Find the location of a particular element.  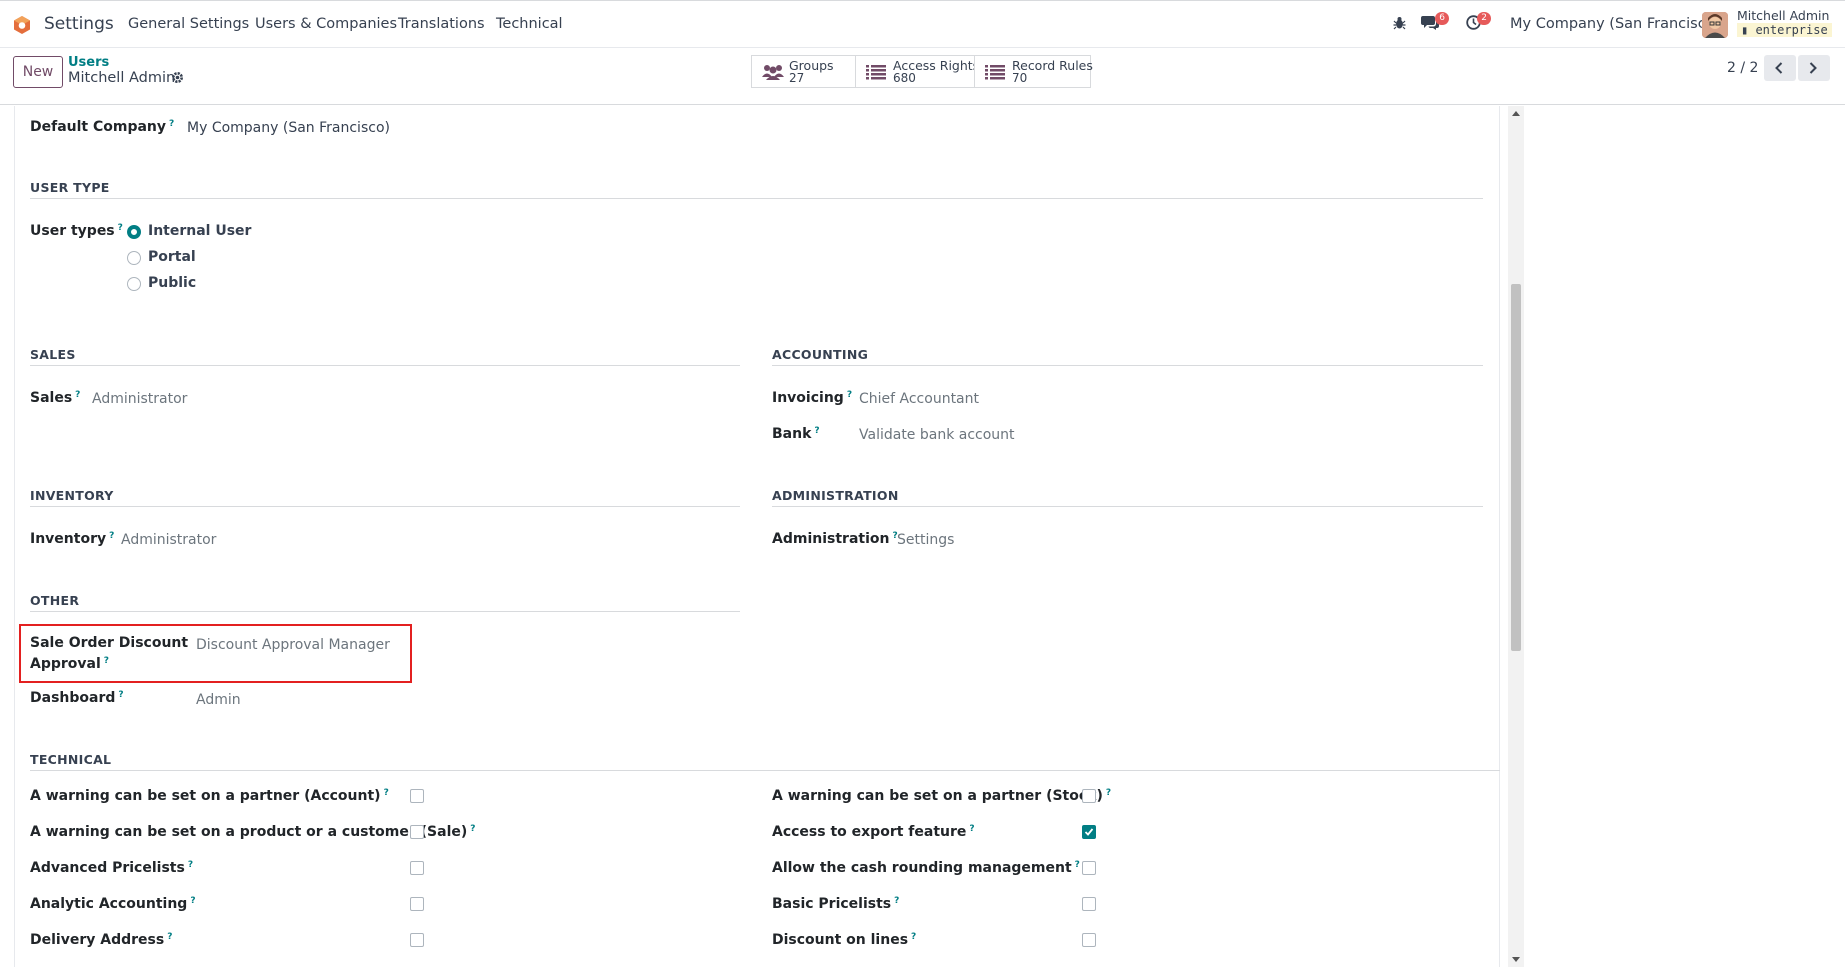

database-label: enterprise is located at coordinates (1791, 30).